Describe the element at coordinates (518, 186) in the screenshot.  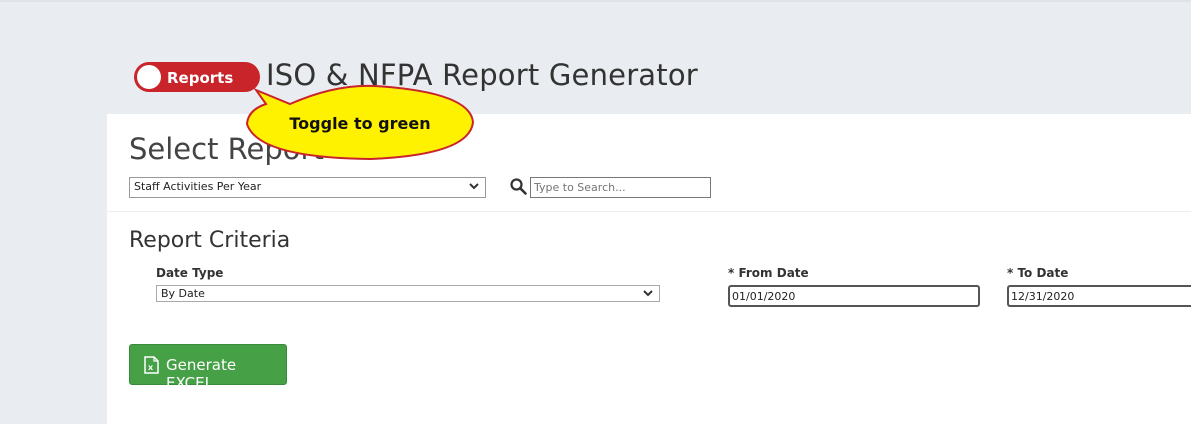
I see `search-icon` at that location.